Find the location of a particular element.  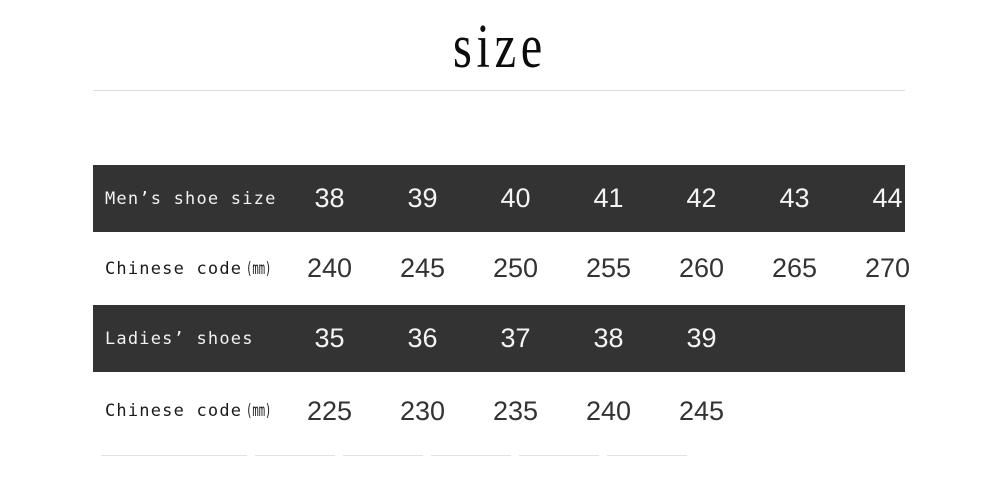

table-cell: 40 is located at coordinates (515, 198).